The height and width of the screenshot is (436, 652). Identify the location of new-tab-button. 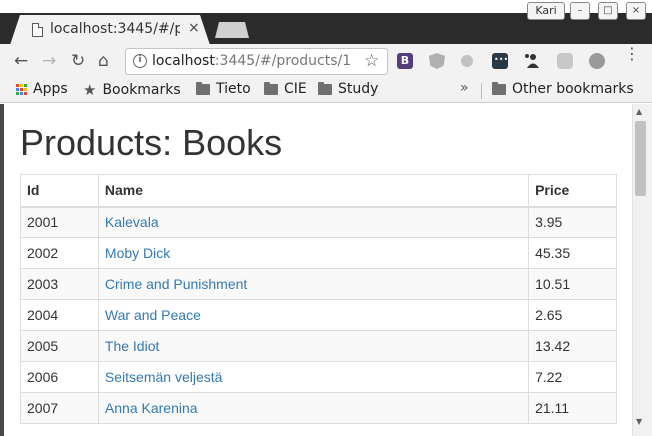
(232, 30).